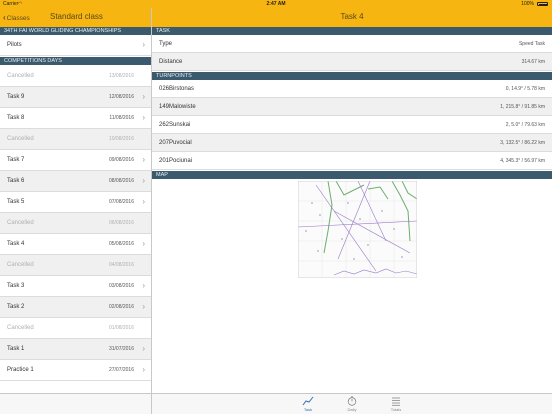 The image size is (552, 414). Describe the element at coordinates (527, 4) in the screenshot. I see `battery-percent: 100%` at that location.